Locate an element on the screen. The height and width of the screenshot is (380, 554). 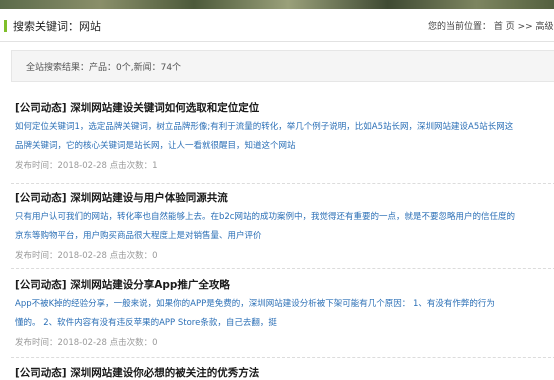
search-summary-text: 全站搜索结果：产品：0个,新闻：74个 is located at coordinates (104, 68).